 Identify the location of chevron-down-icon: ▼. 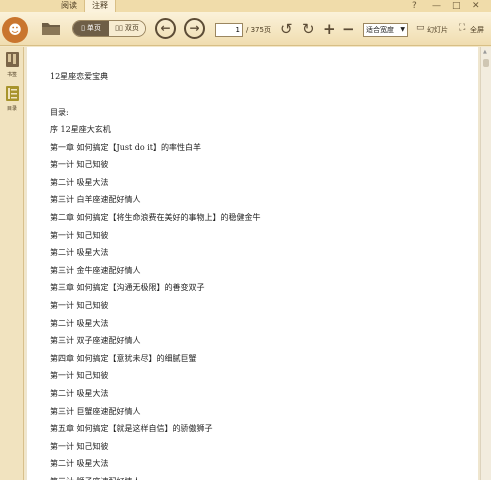
(402, 29).